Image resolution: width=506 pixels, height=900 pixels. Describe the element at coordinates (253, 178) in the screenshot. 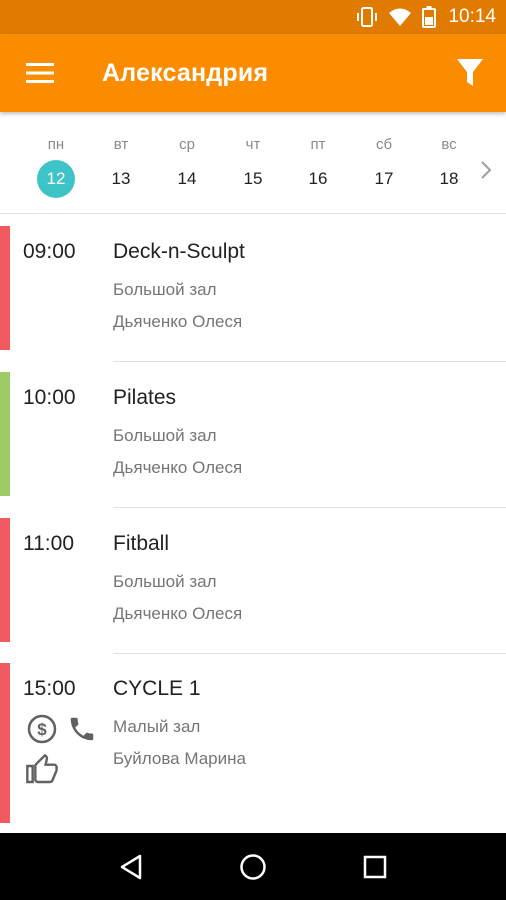

I see `day-number: 15` at that location.